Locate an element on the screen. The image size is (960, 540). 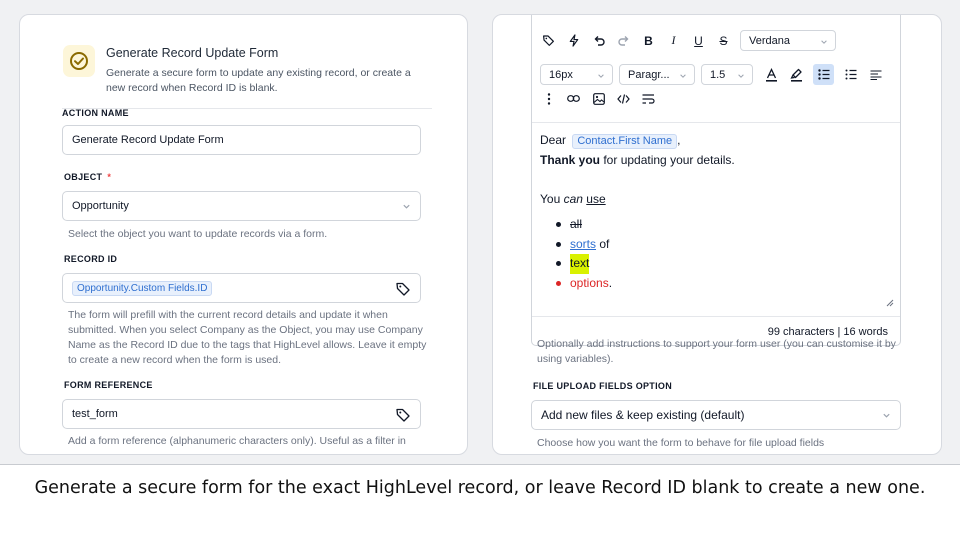
dear-text: Dear is located at coordinates (553, 140).